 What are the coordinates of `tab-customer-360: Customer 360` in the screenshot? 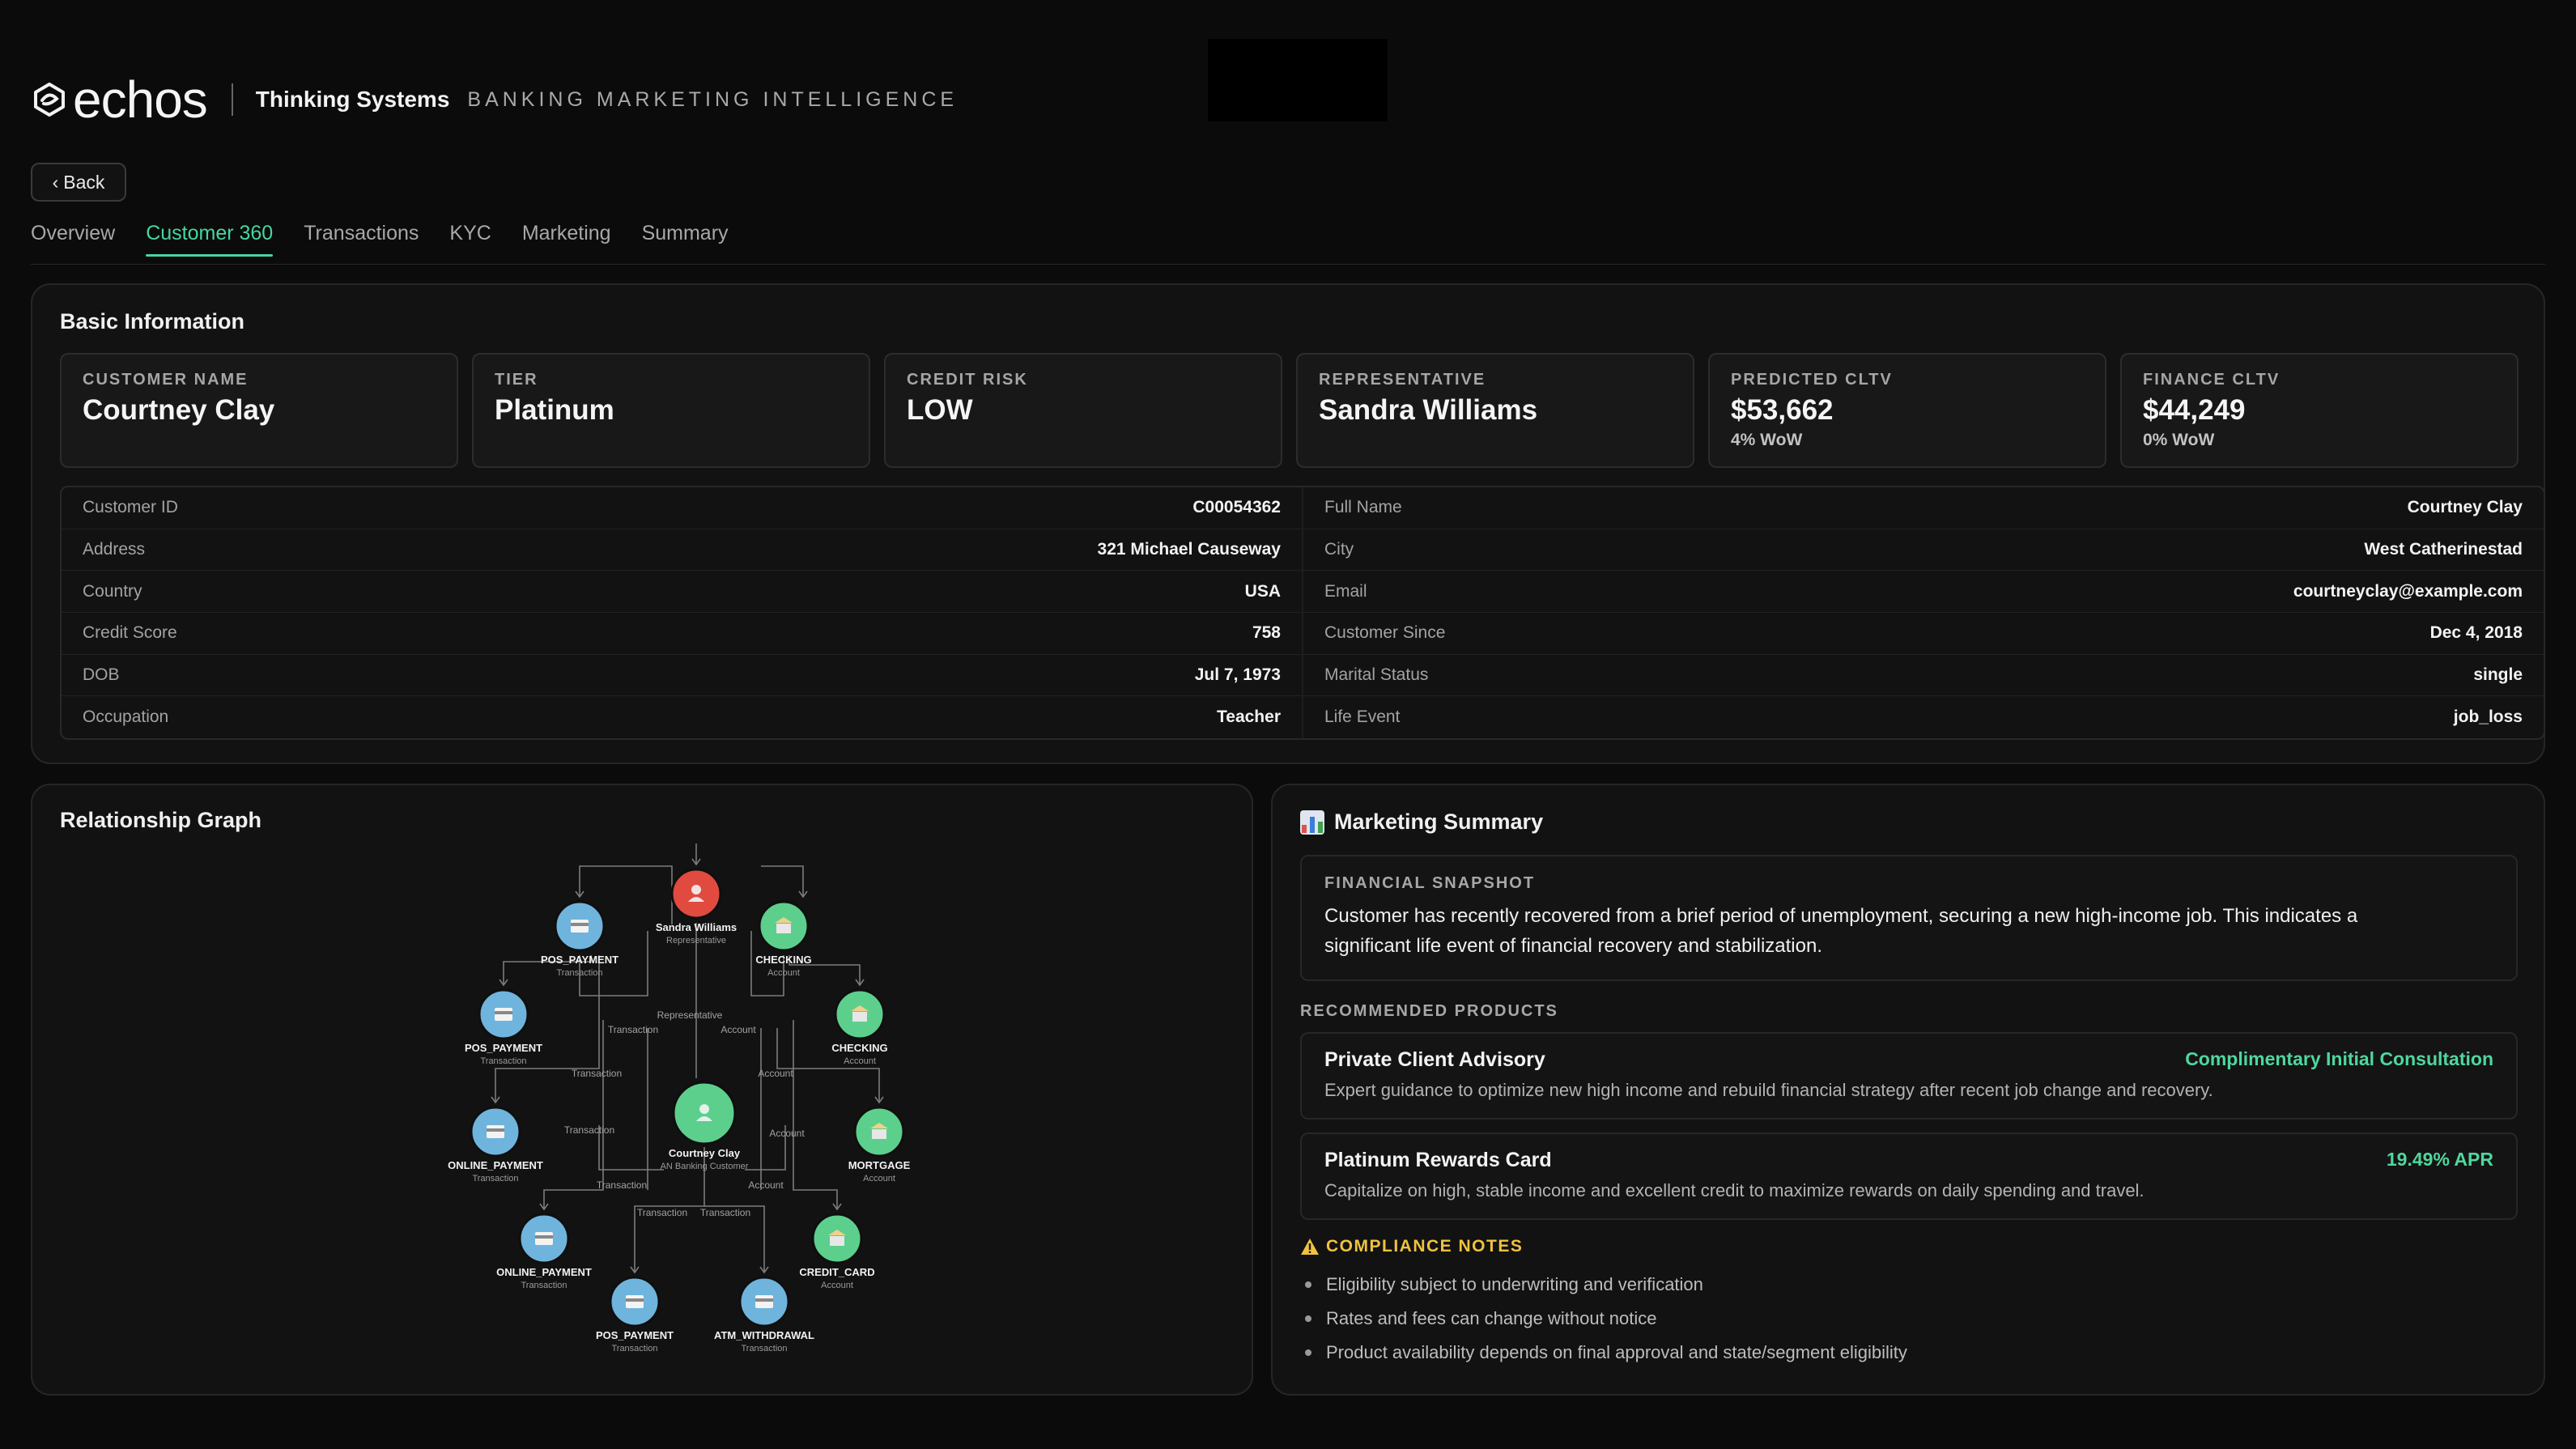 It's located at (210, 239).